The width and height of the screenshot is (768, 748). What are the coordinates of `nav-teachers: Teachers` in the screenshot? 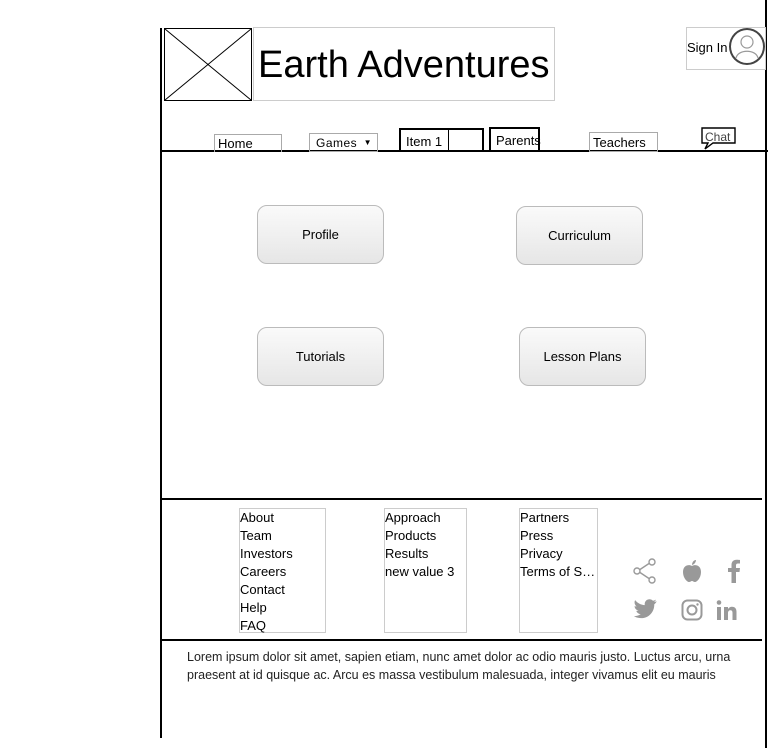 It's located at (623, 142).